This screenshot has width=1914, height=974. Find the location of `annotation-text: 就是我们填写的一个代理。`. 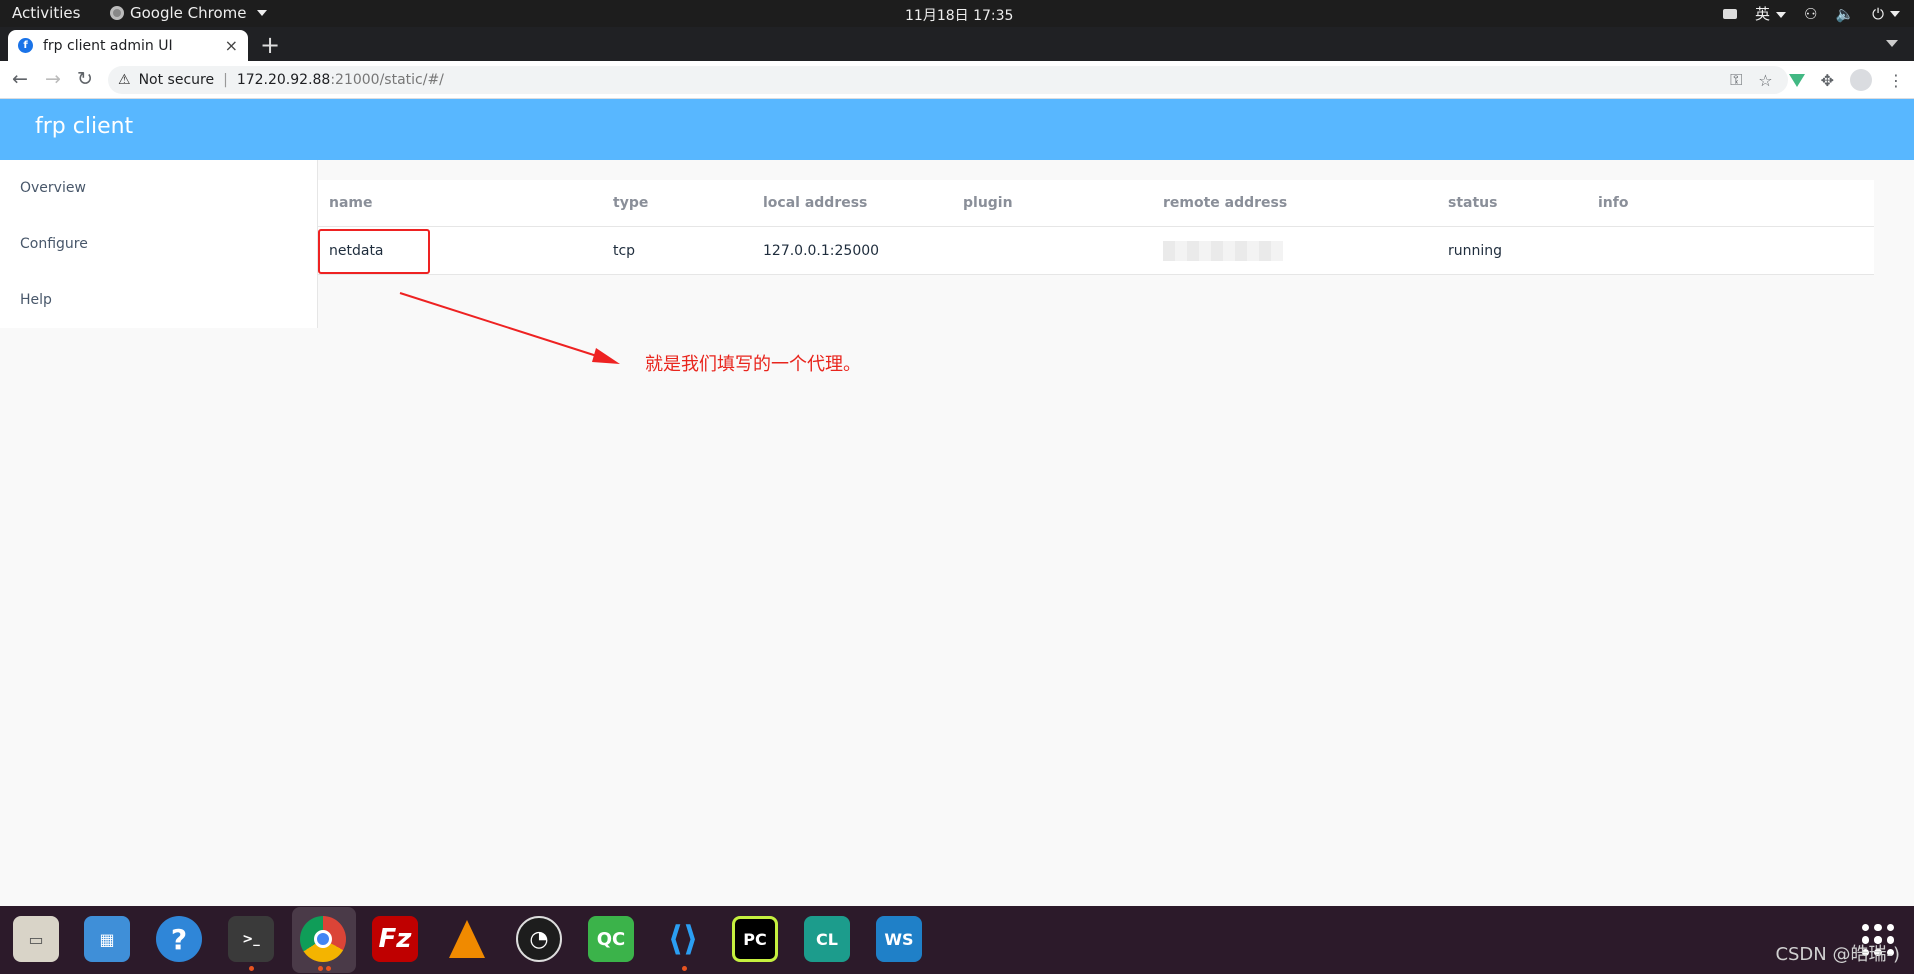

annotation-text: 就是我们填写的一个代理。 is located at coordinates (753, 364).